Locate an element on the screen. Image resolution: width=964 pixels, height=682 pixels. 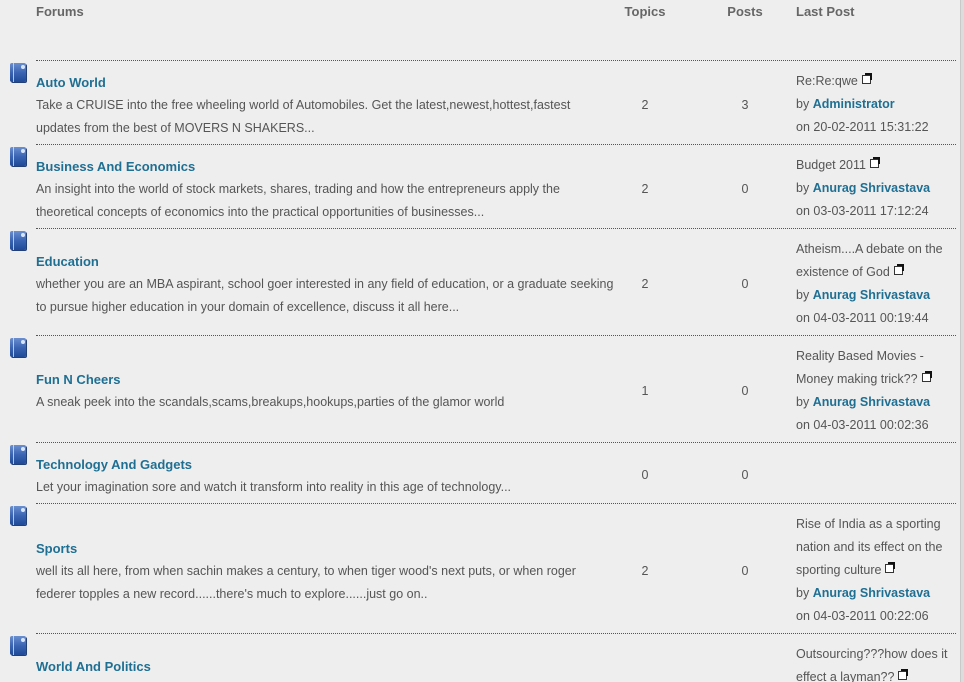
forum-title-link: Technology And Gadgets is located at coordinates (114, 464).